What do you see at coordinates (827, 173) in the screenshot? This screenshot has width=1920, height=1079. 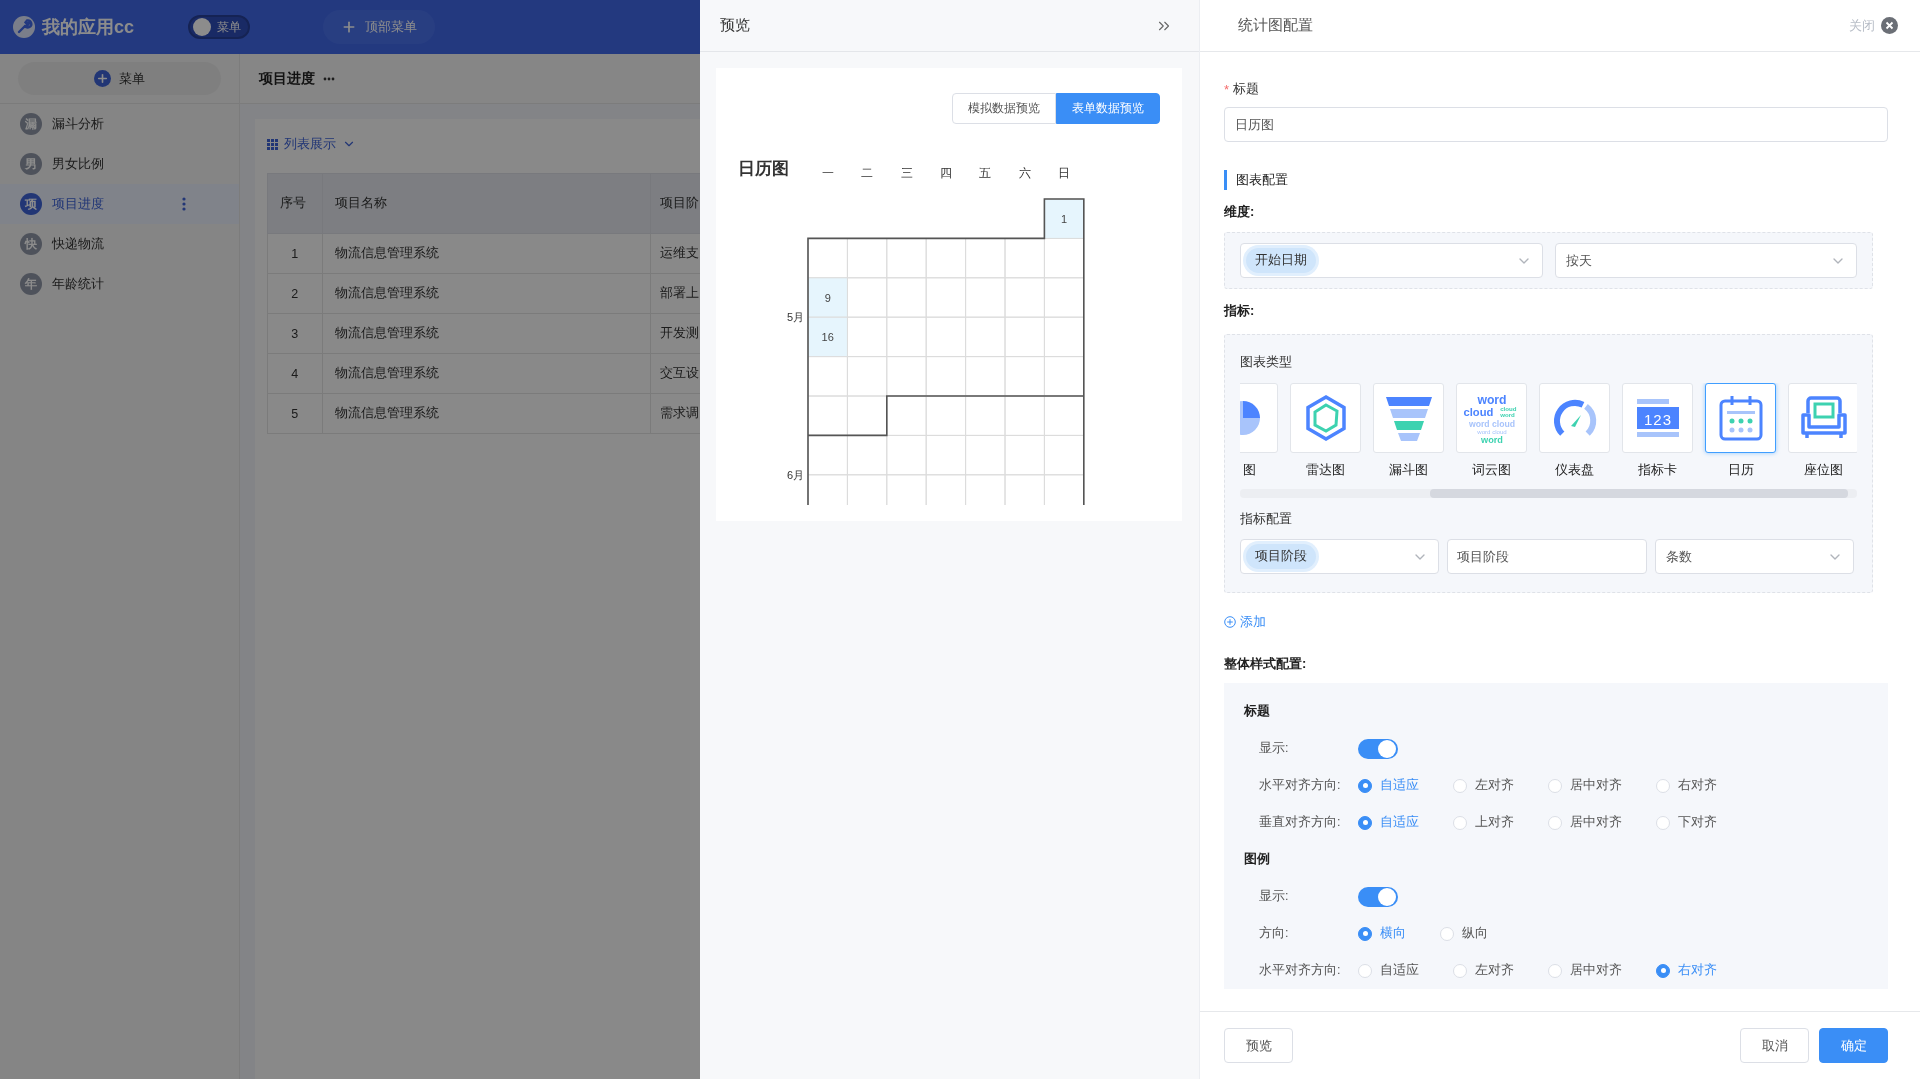 I see `weekday-label: 一` at bounding box center [827, 173].